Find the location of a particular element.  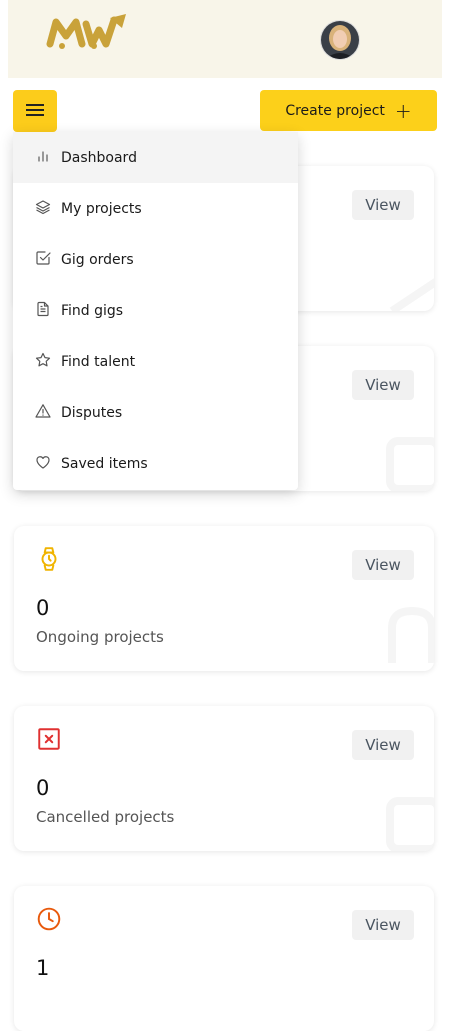

ongoing-count: 0 is located at coordinates (43, 608).